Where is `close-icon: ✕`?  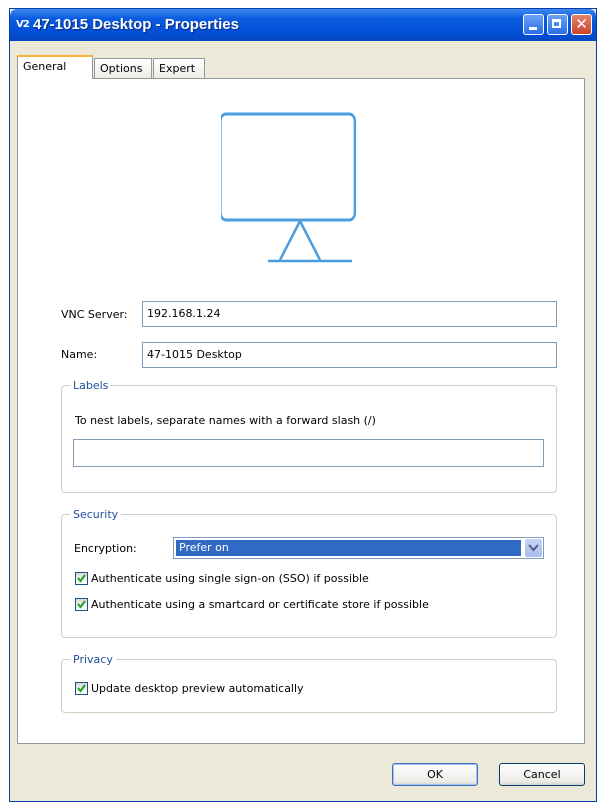 close-icon: ✕ is located at coordinates (581, 24).